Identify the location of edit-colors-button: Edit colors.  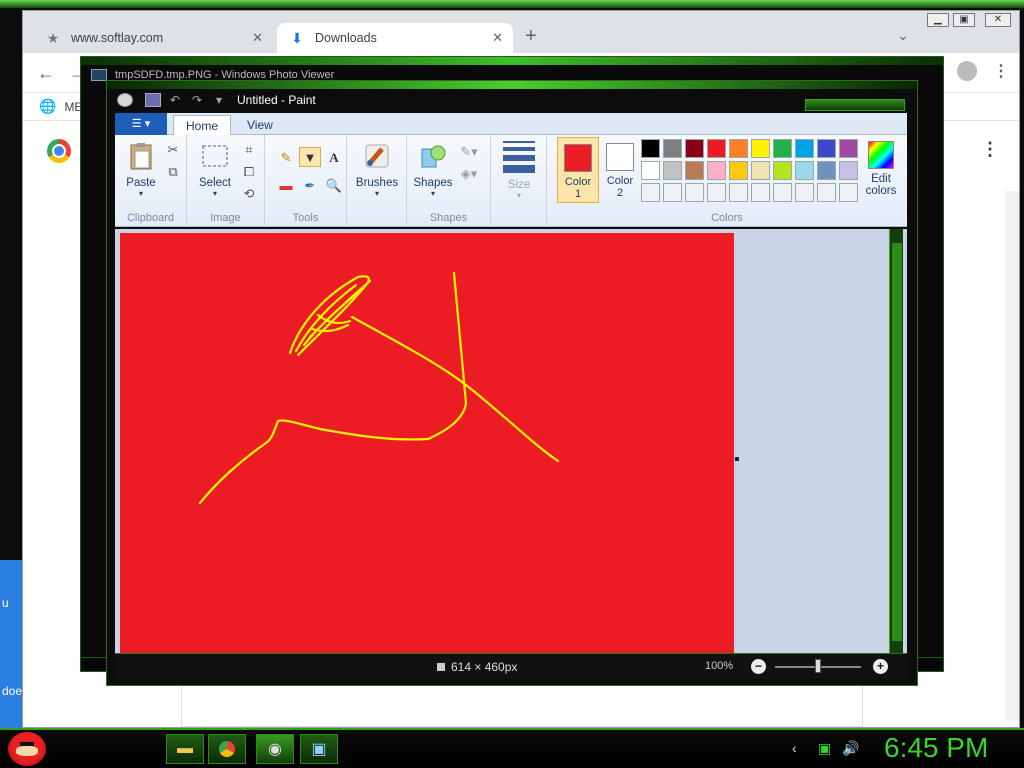
(881, 169).